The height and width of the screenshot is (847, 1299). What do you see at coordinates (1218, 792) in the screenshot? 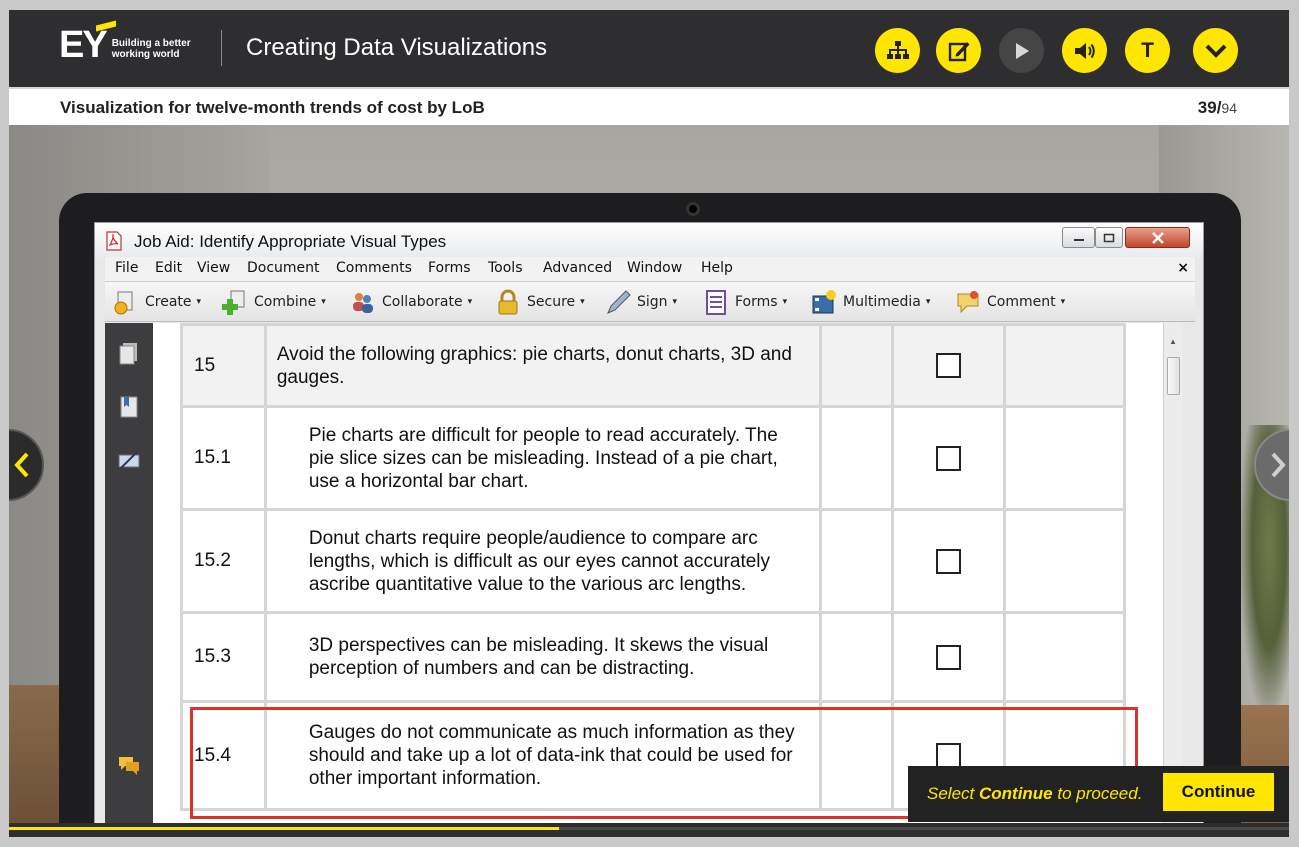
I see `continue-button: Continue` at bounding box center [1218, 792].